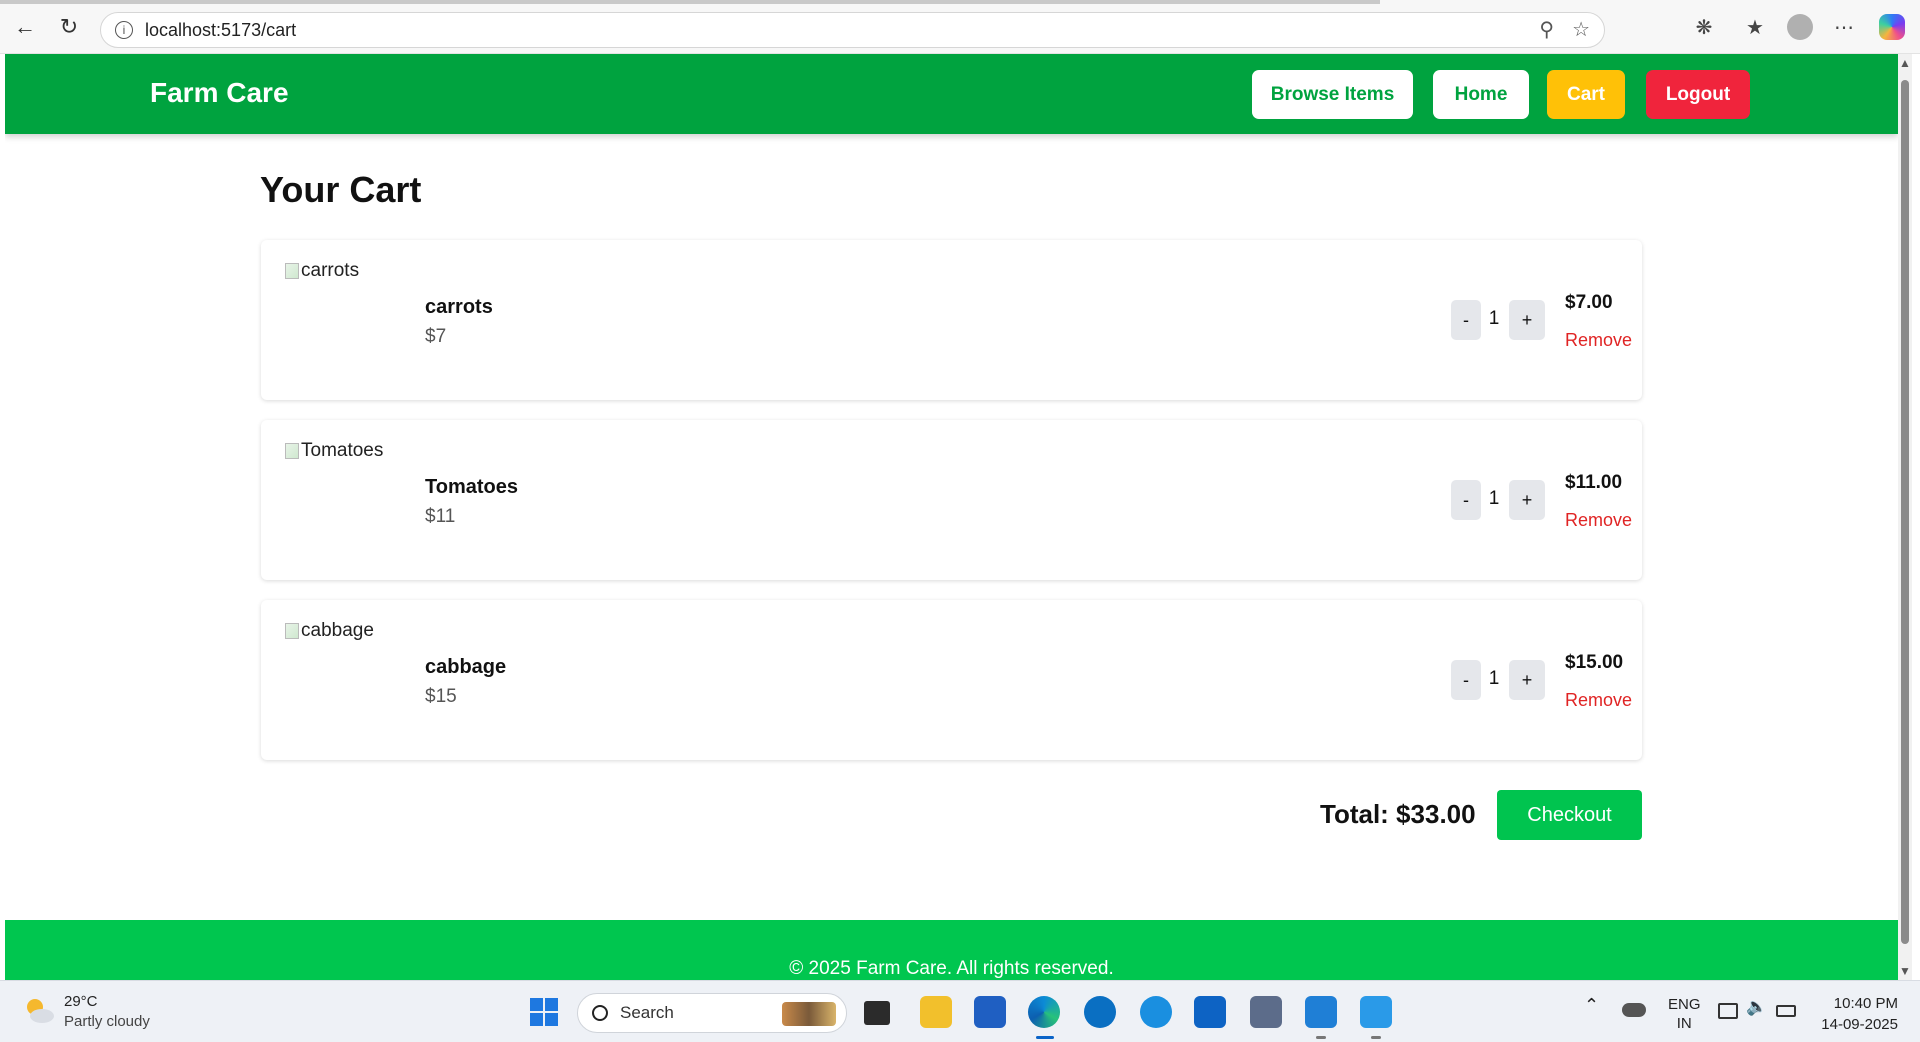 The image size is (1920, 1042). Describe the element at coordinates (951, 320) in the screenshot. I see `cart-item: carrots carrots $7 - 1 + $7.00 Remove` at that location.